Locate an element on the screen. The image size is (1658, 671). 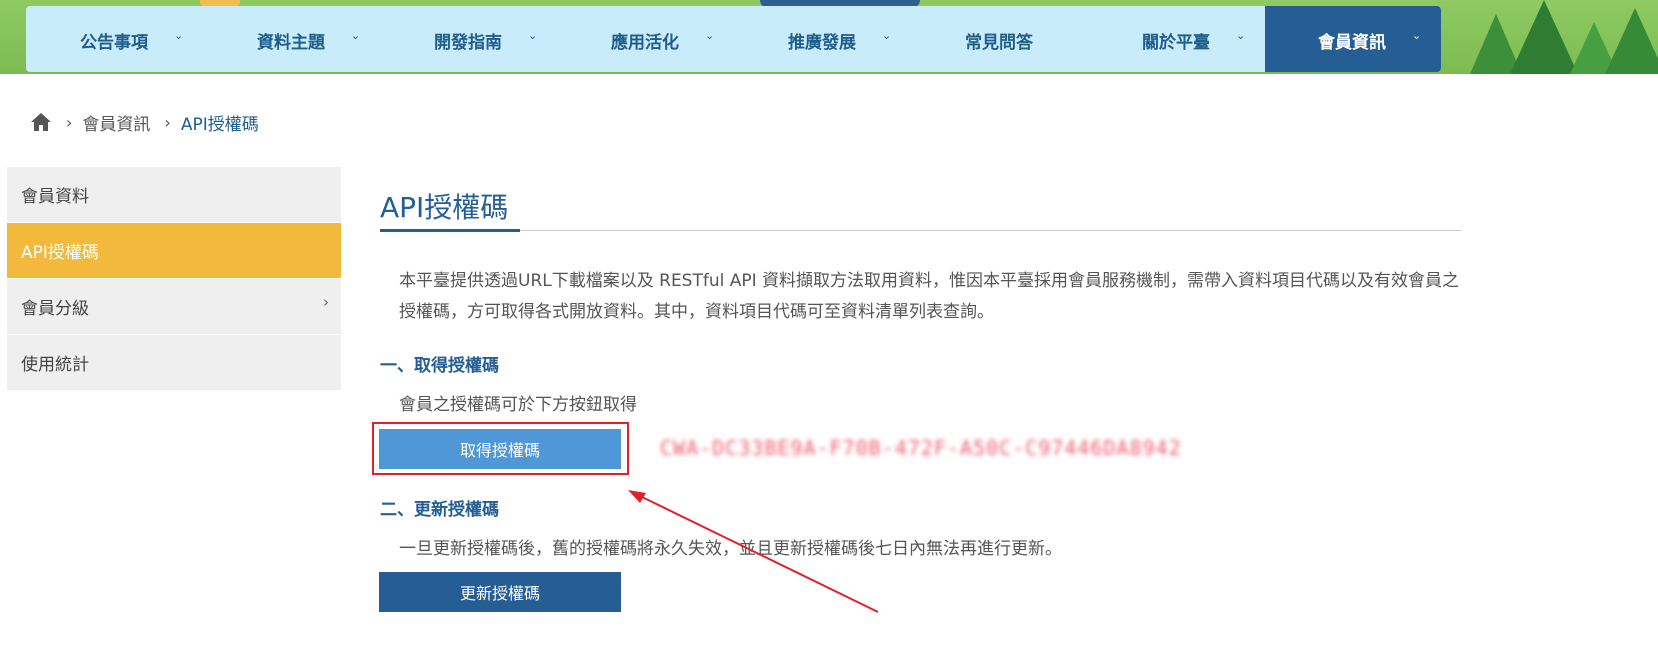
nav-item-label: 關於平臺 is located at coordinates (1176, 43).